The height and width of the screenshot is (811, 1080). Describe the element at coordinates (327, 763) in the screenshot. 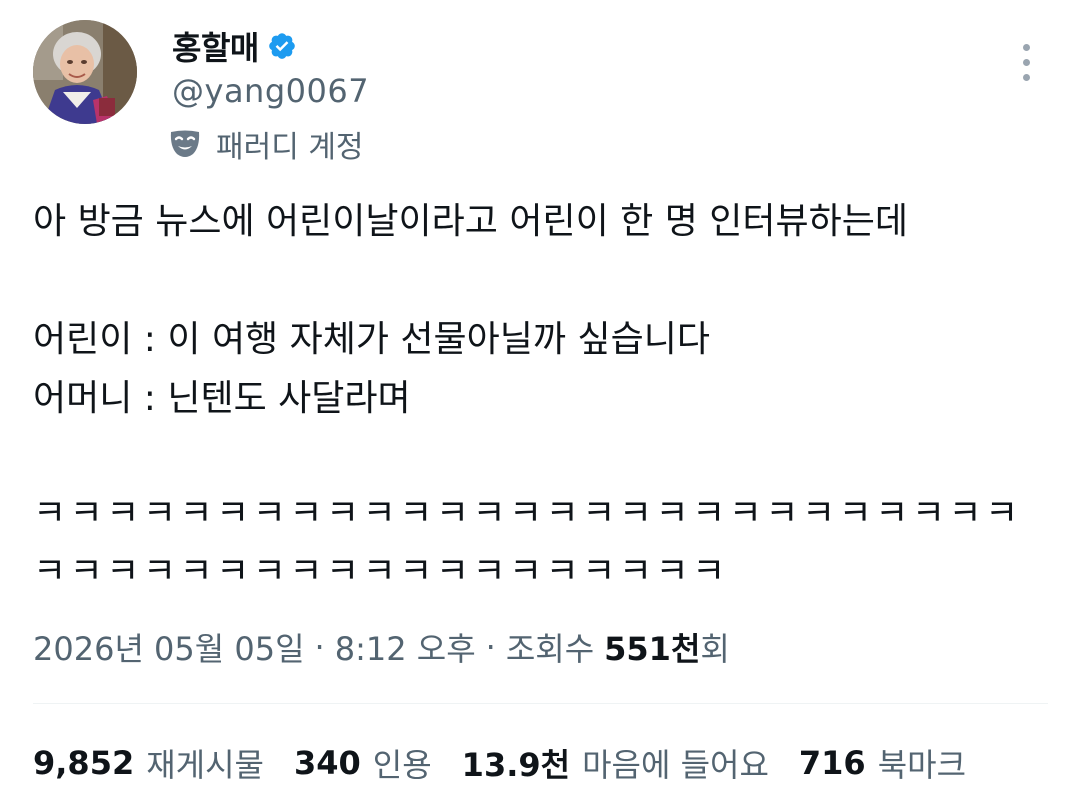

I see `quotes-count: 340` at that location.